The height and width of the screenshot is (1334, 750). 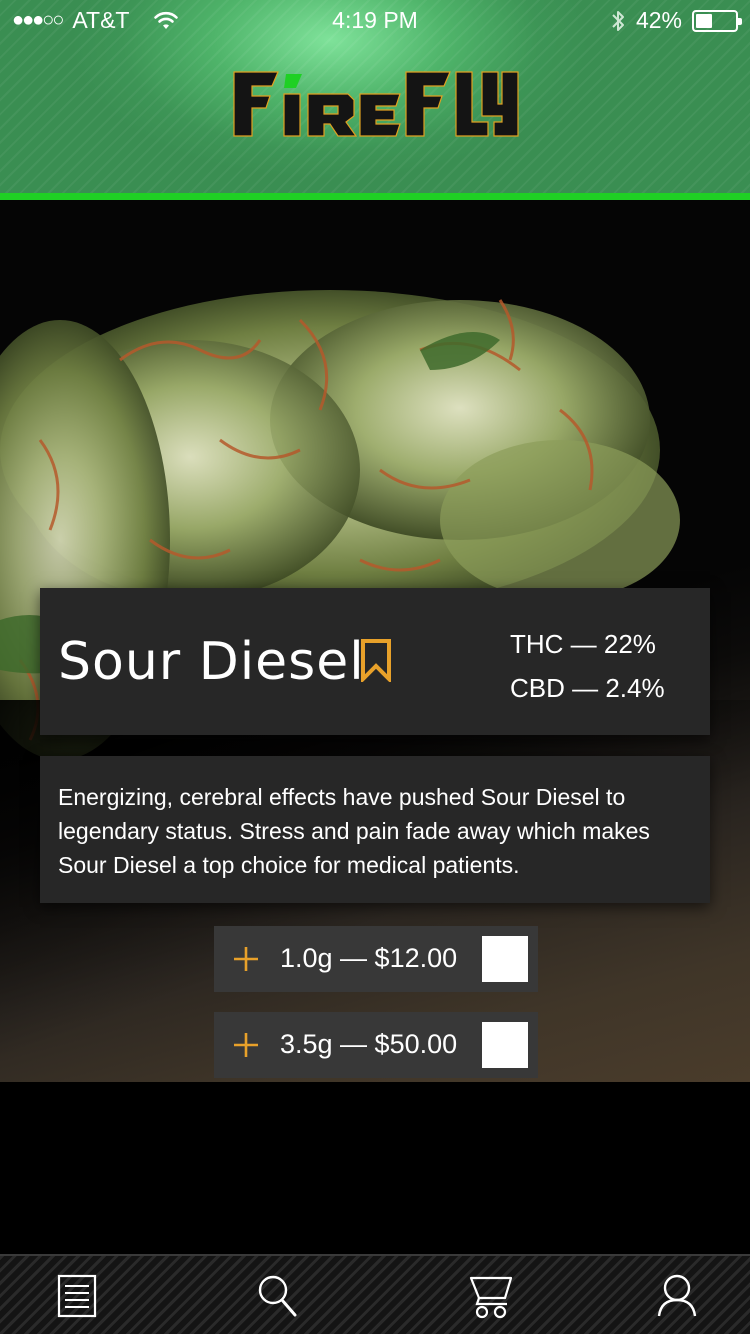 What do you see at coordinates (369, 1044) in the screenshot?
I see `price-option-label: 3.5g — $50.00` at bounding box center [369, 1044].